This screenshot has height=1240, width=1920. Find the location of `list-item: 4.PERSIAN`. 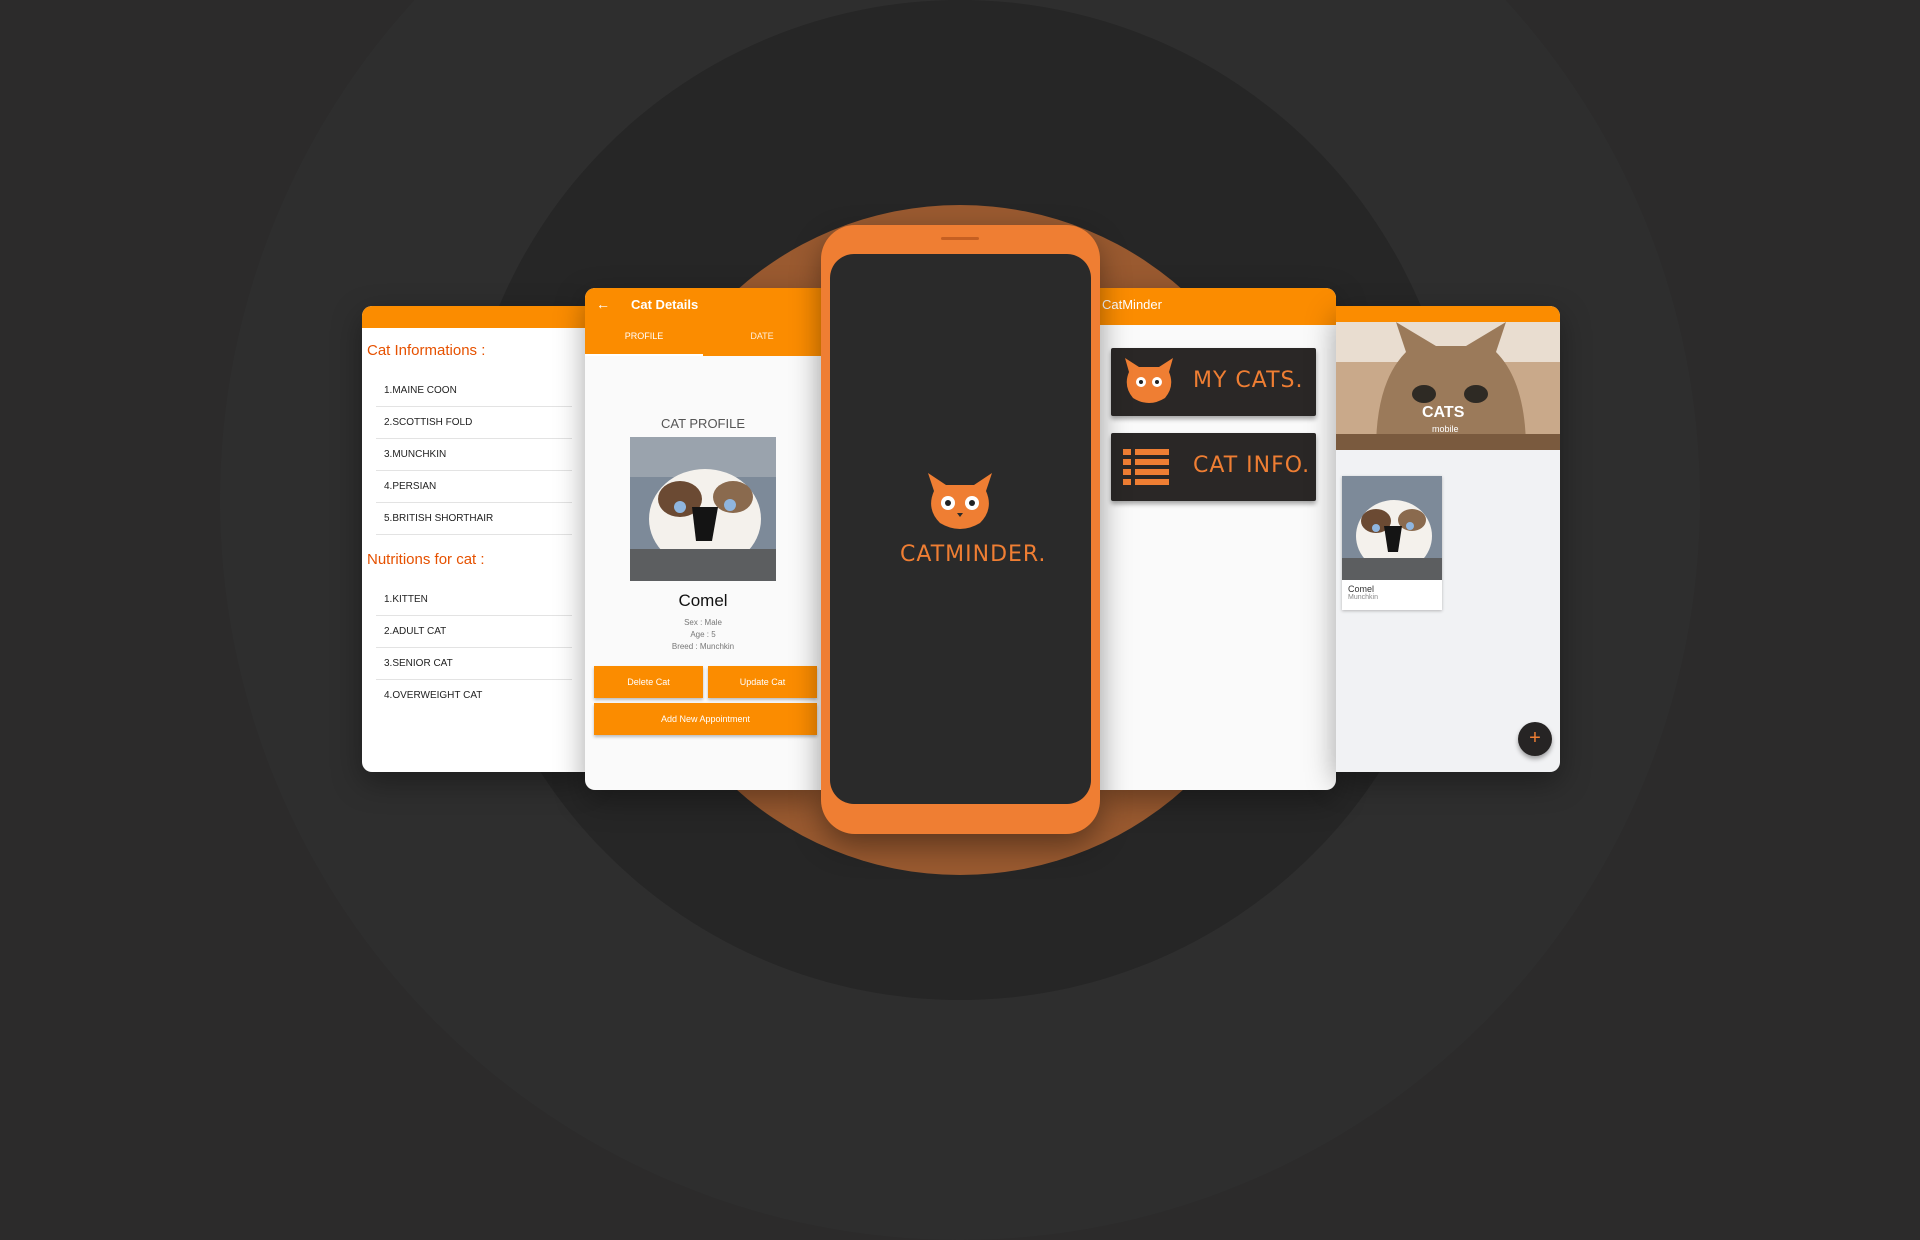

list-item: 4.PERSIAN is located at coordinates (474, 487).